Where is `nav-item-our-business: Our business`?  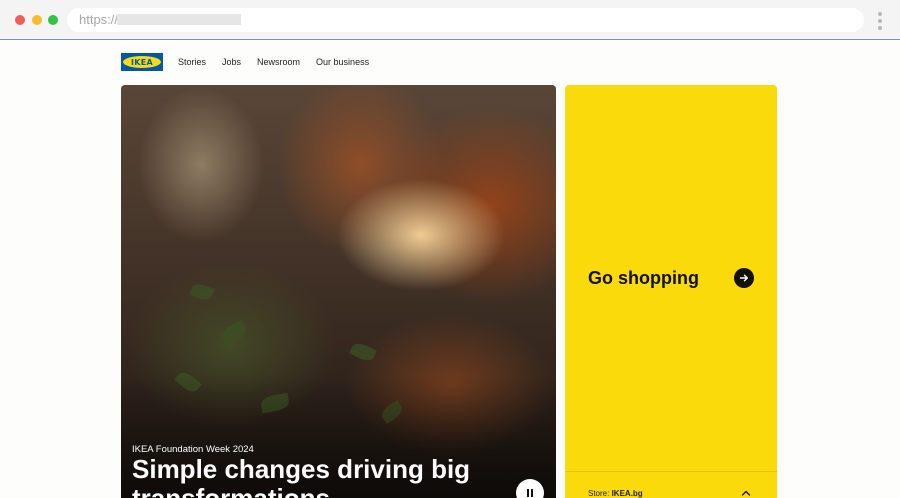 nav-item-our-business: Our business is located at coordinates (342, 62).